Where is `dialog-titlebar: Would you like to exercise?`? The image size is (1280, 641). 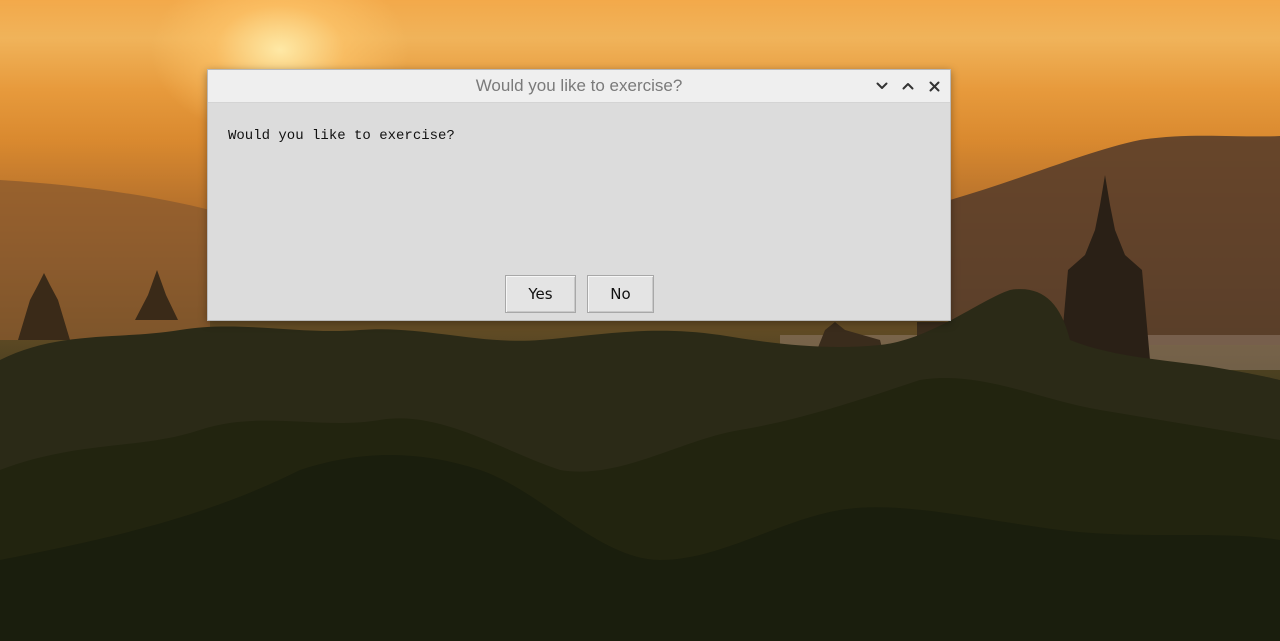 dialog-titlebar: Would you like to exercise? is located at coordinates (579, 86).